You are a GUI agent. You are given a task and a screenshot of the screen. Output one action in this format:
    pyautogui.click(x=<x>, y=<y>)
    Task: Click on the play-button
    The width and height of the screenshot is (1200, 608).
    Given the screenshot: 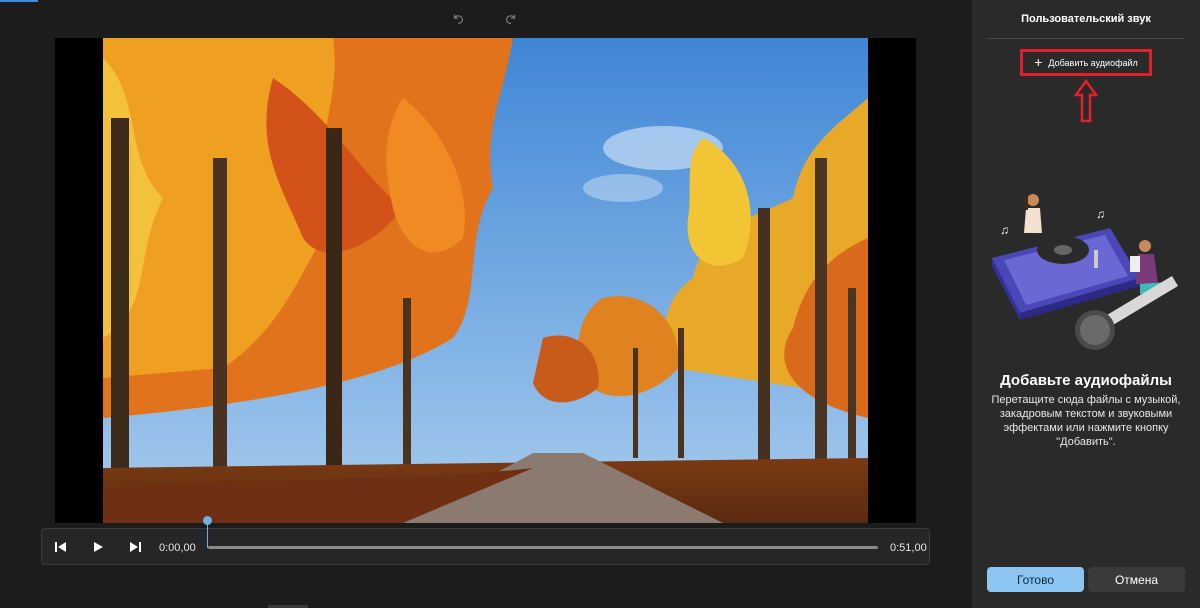 What is the action you would take?
    pyautogui.click(x=98, y=547)
    